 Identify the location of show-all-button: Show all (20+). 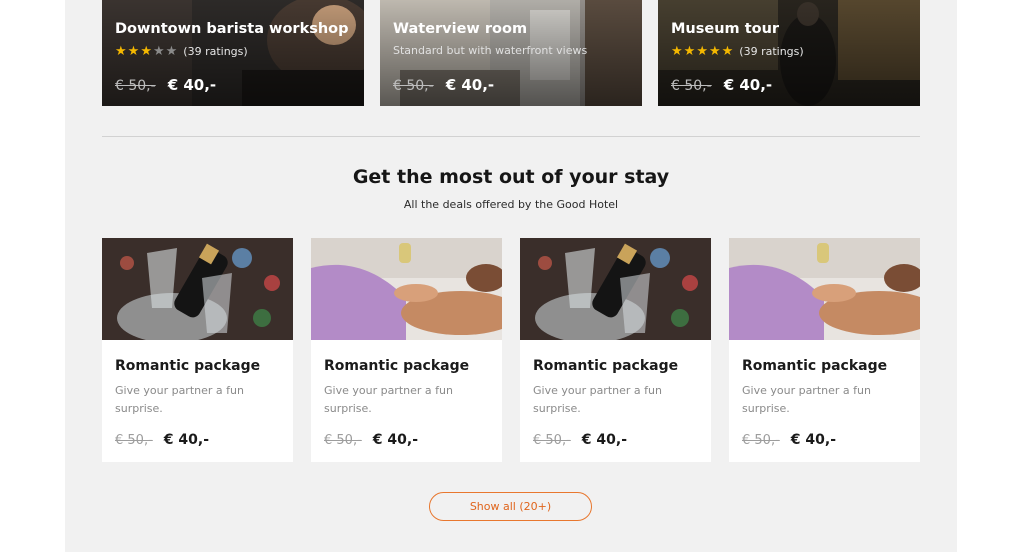
(510, 506).